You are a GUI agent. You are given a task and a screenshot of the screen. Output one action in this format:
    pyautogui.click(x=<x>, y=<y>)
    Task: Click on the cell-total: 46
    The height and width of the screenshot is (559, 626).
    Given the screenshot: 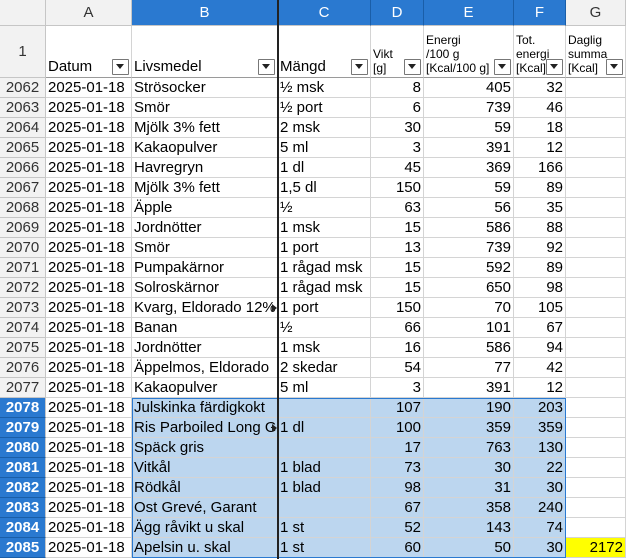 What is the action you would take?
    pyautogui.click(x=540, y=108)
    